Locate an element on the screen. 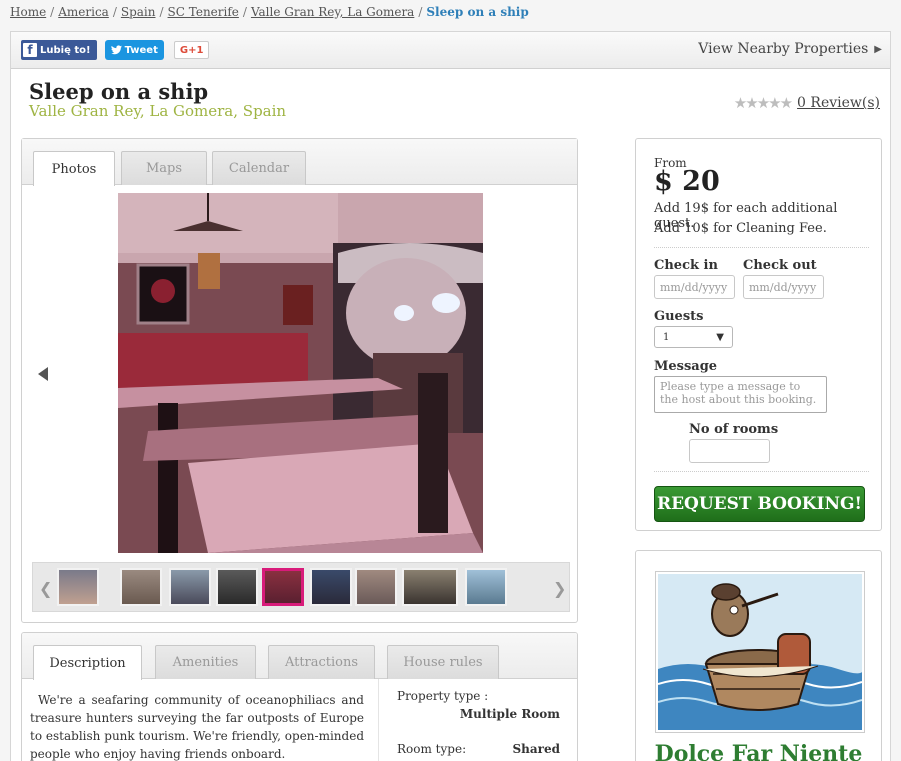 The height and width of the screenshot is (761, 901). tab-photos: Photos is located at coordinates (74, 168).